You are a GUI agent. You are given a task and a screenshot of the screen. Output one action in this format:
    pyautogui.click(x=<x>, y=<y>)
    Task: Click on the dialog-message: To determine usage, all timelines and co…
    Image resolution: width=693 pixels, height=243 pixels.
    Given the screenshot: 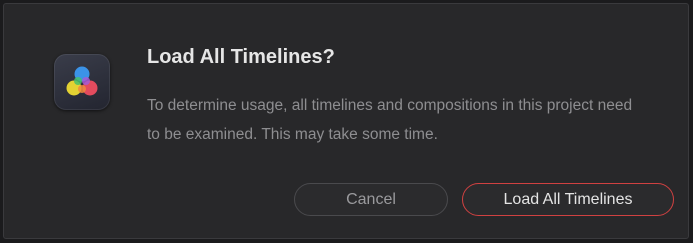 What is the action you would take?
    pyautogui.click(x=390, y=120)
    